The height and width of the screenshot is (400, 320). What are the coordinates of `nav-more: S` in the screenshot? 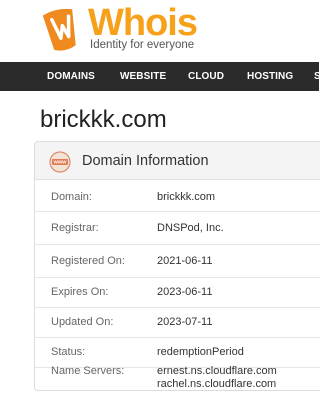 It's located at (316, 76).